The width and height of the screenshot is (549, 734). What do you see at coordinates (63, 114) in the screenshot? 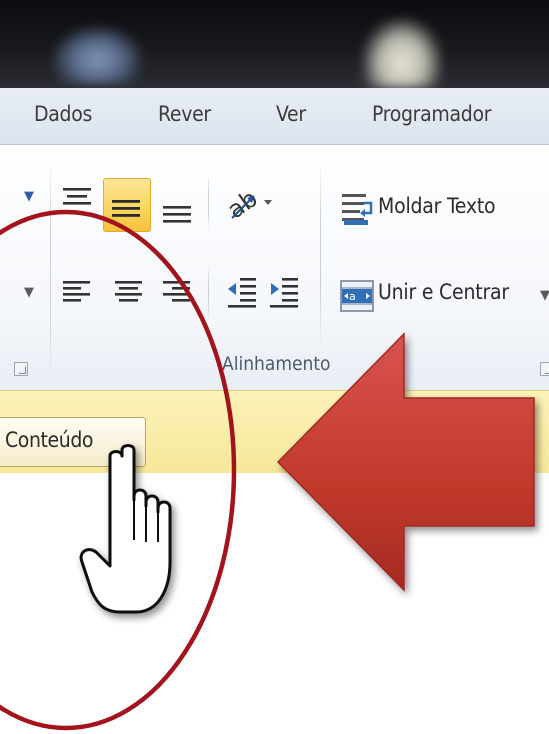
I see `tab-dados: Dados` at bounding box center [63, 114].